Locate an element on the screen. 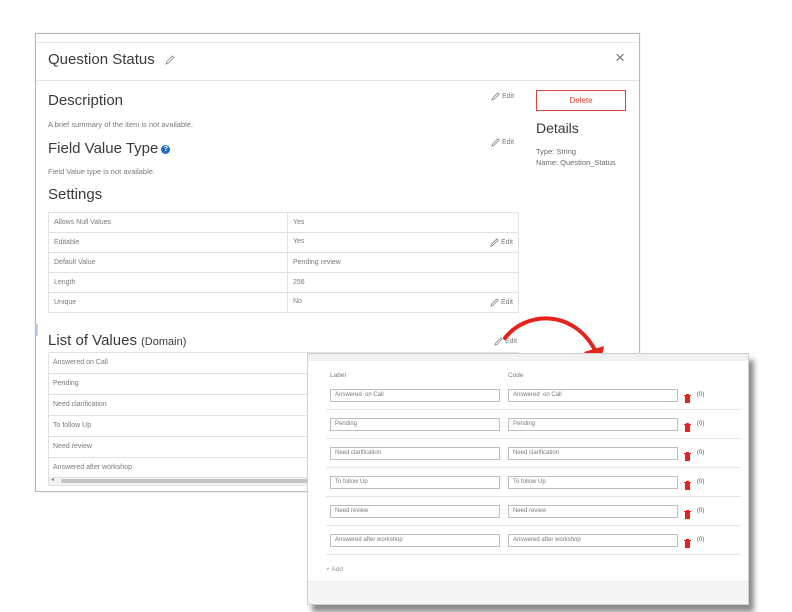  details-type: Type: String is located at coordinates (556, 151).